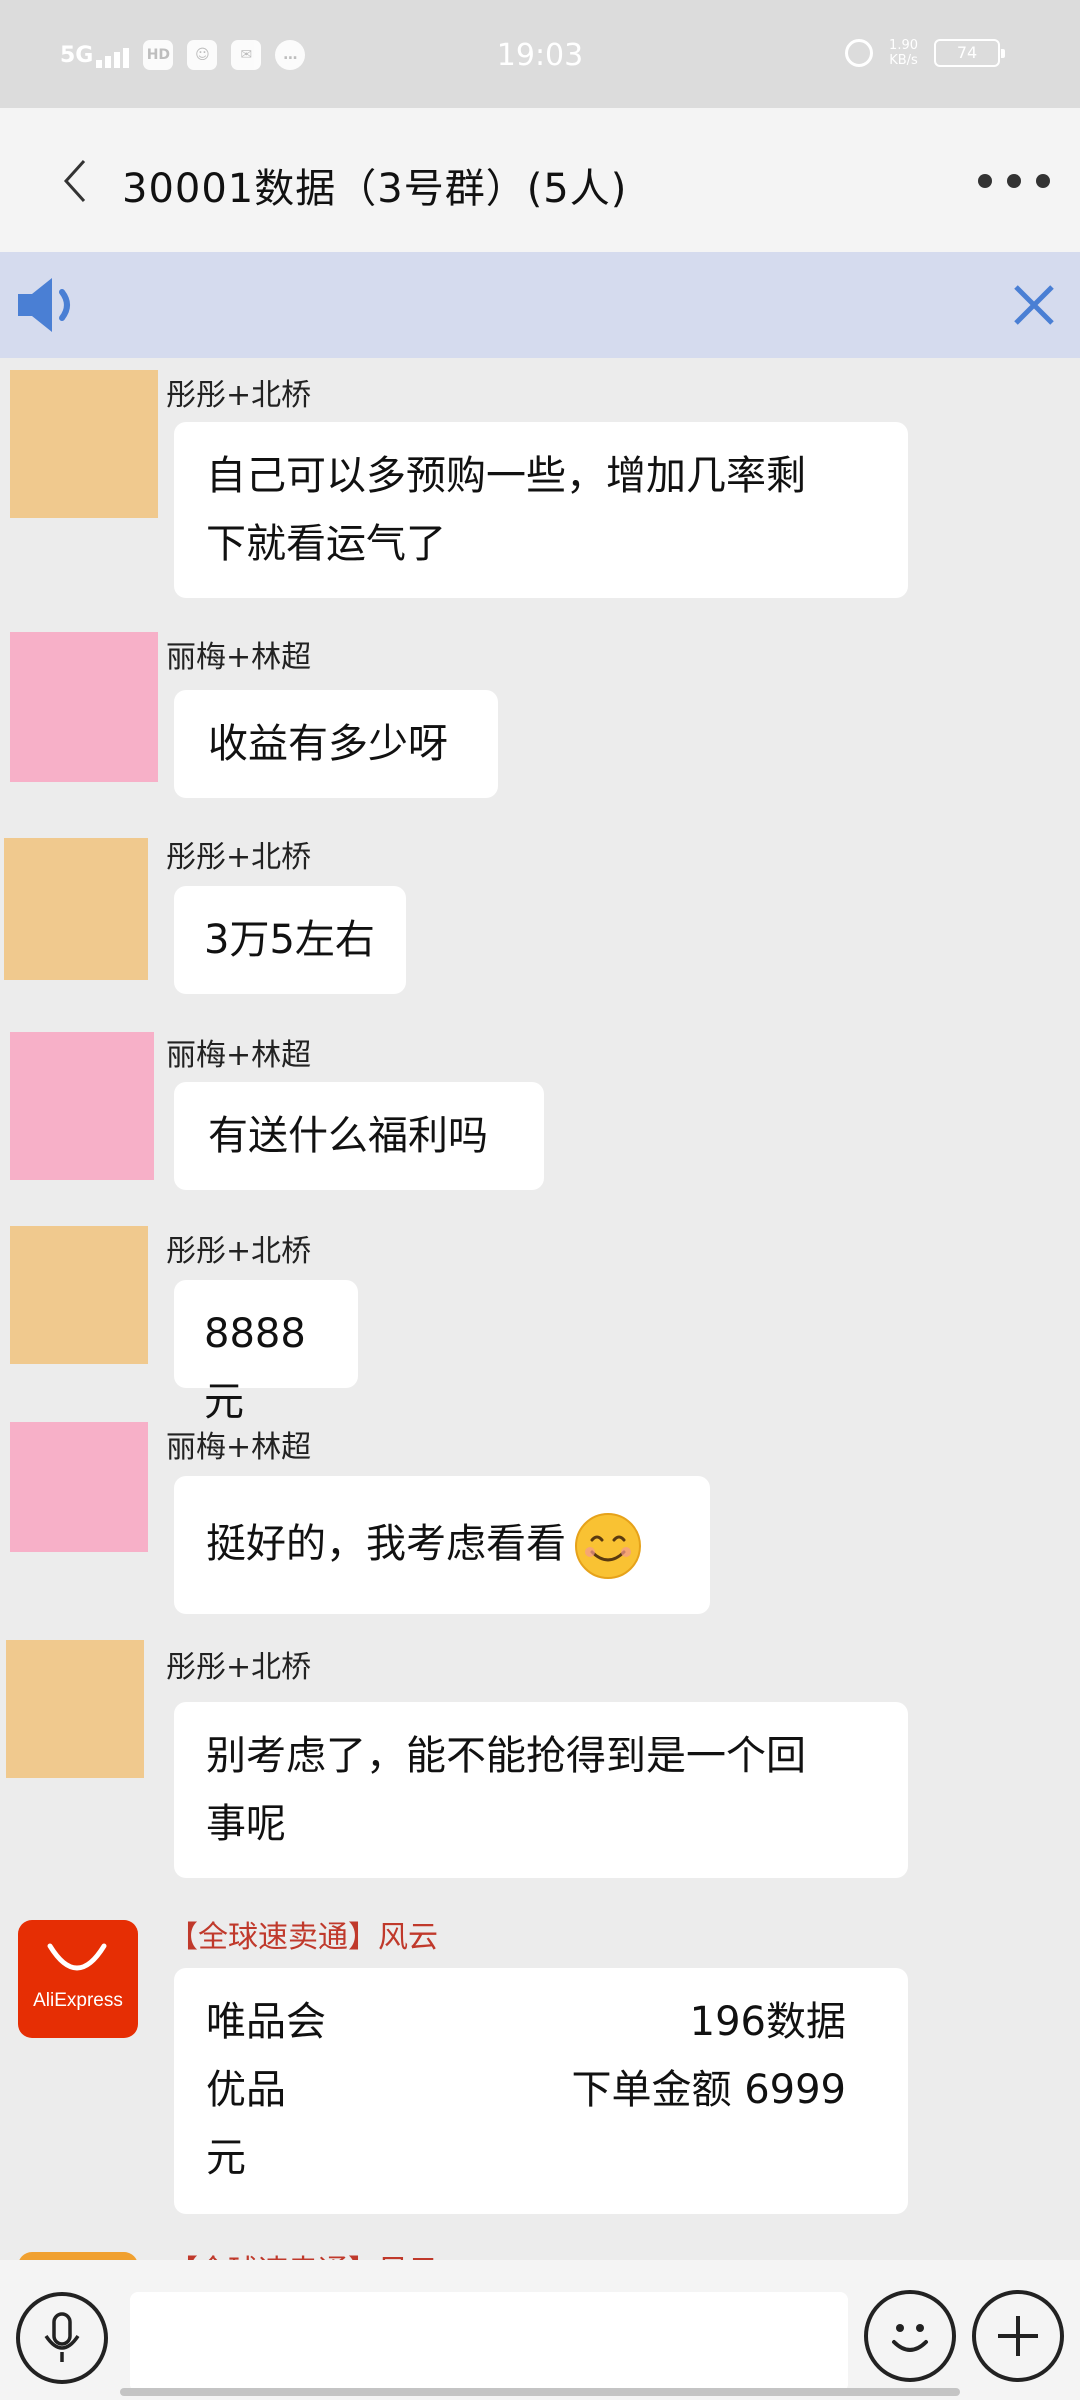 The height and width of the screenshot is (2400, 1080). I want to click on chat-header: 30001数据（3号群）(5人), so click(540, 180).